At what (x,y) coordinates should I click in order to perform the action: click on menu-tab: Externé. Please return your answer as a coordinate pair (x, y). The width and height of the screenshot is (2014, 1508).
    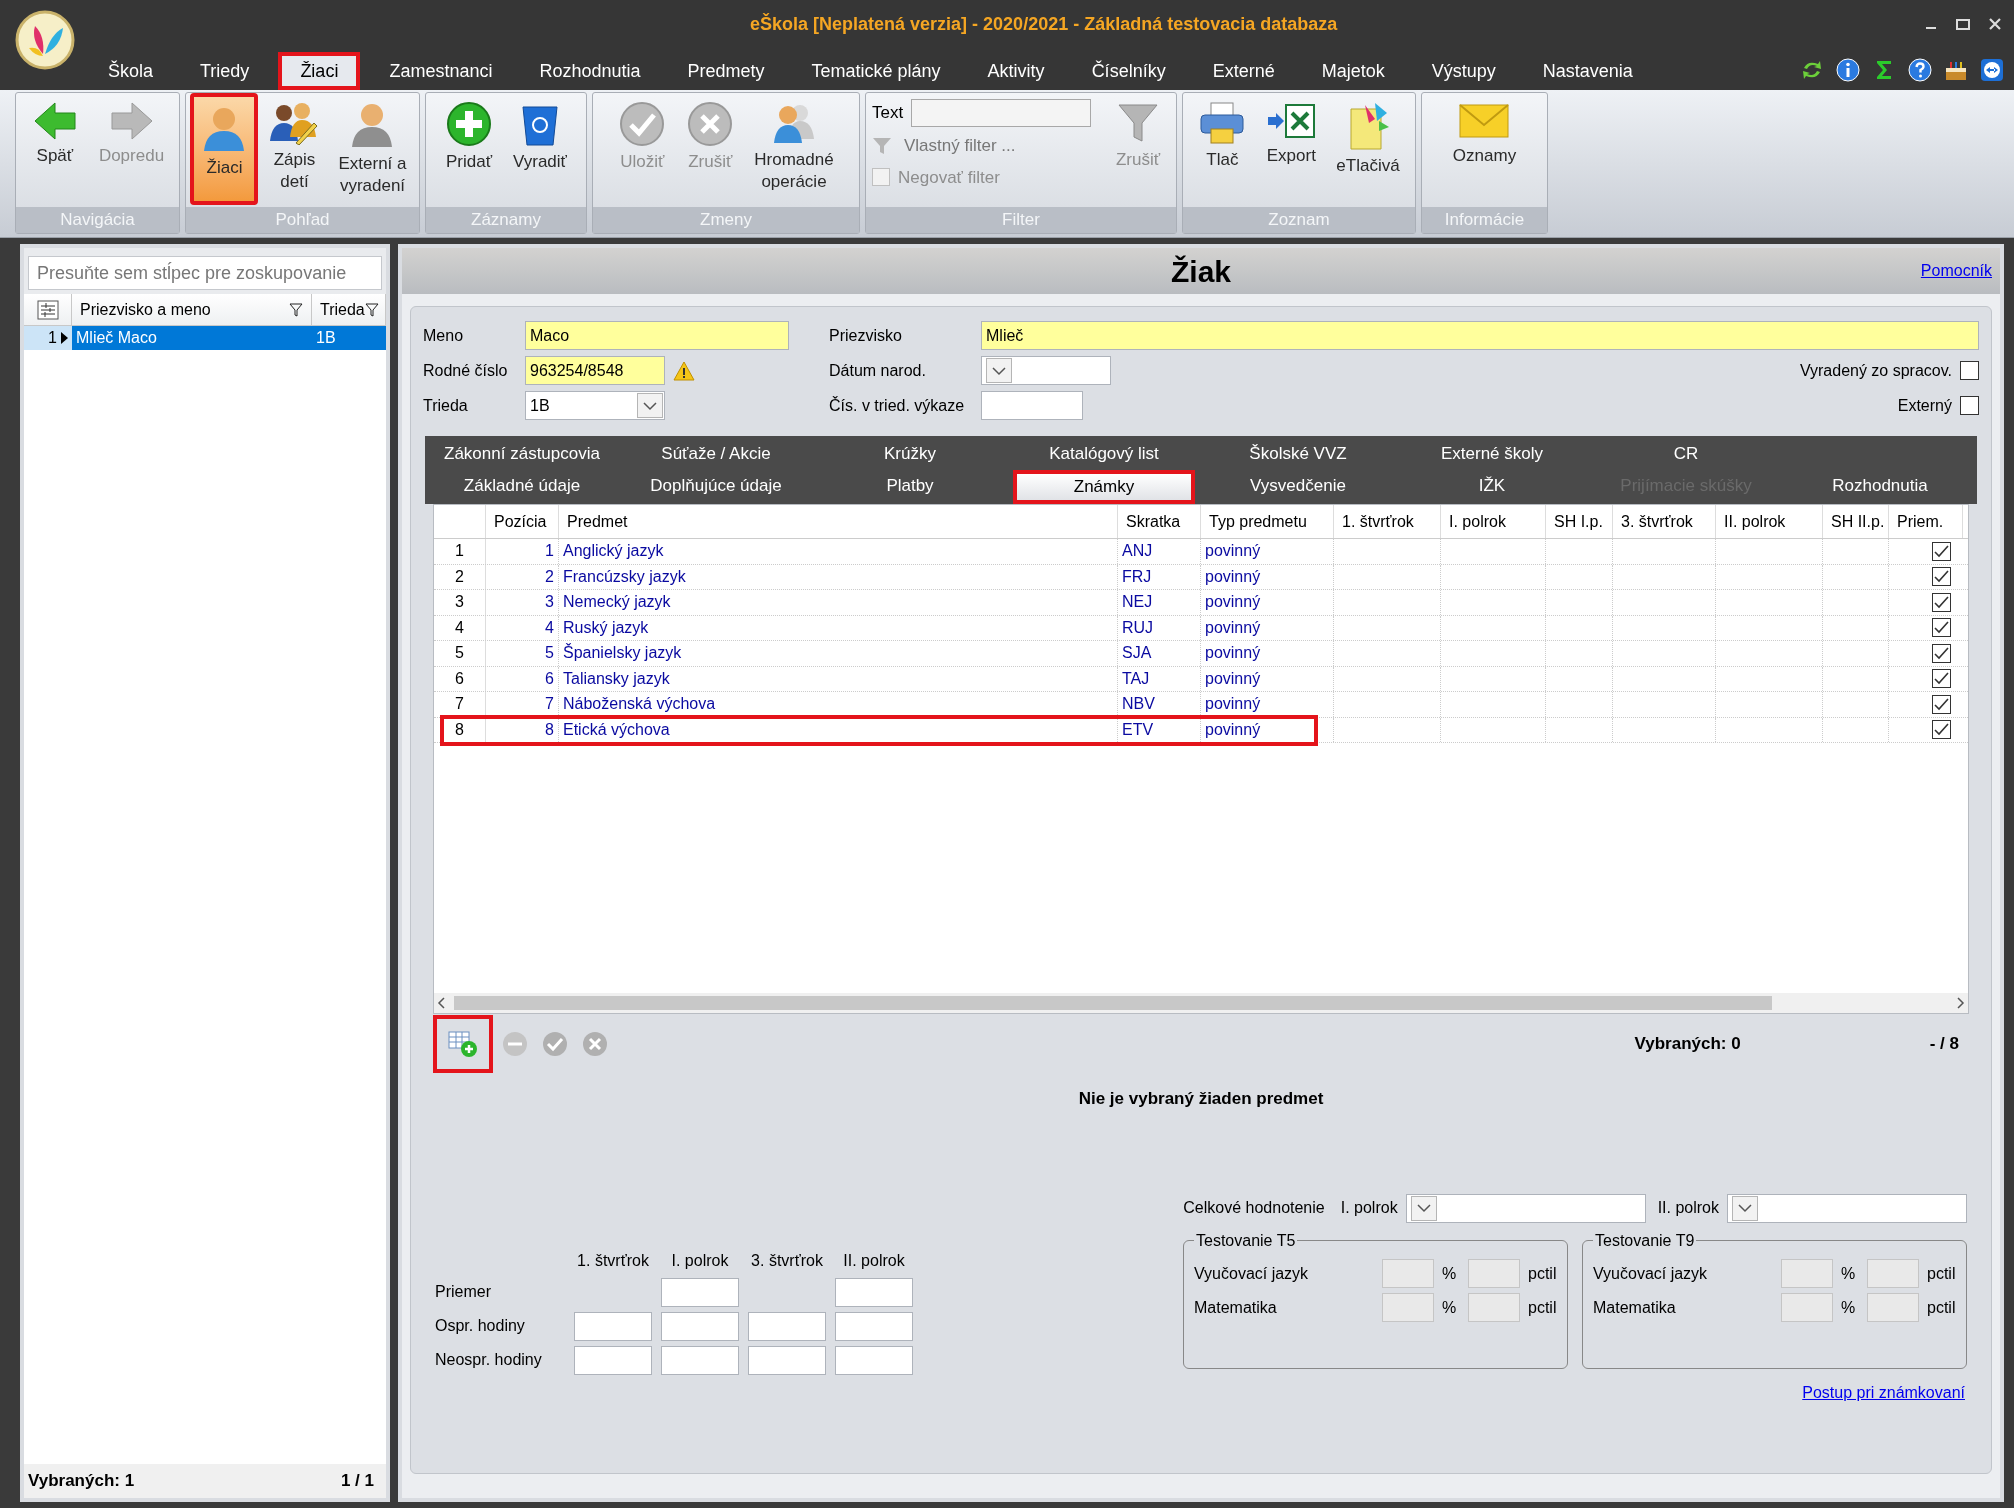
    Looking at the image, I should click on (1243, 71).